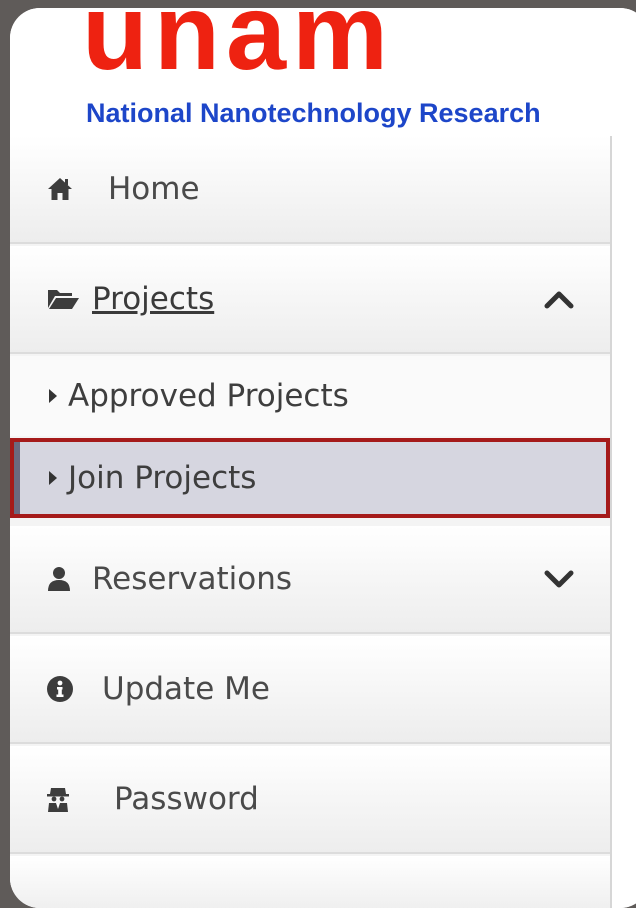  Describe the element at coordinates (310, 580) in the screenshot. I see `sidebar-item-reservations: Reservations` at that location.